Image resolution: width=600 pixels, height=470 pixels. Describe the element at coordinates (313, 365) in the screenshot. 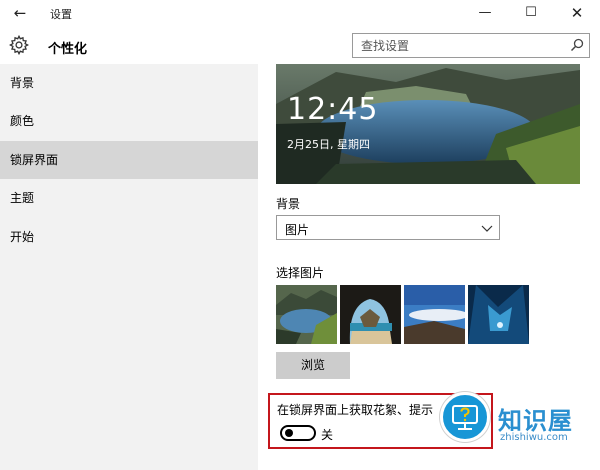

I see `browse-button: 浏览` at that location.